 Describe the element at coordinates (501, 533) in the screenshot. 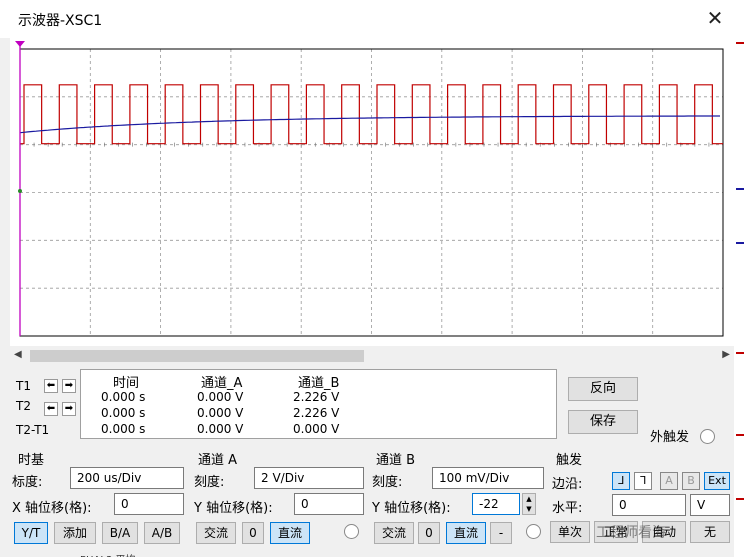

I see `channel-b-invert-button: -` at that location.